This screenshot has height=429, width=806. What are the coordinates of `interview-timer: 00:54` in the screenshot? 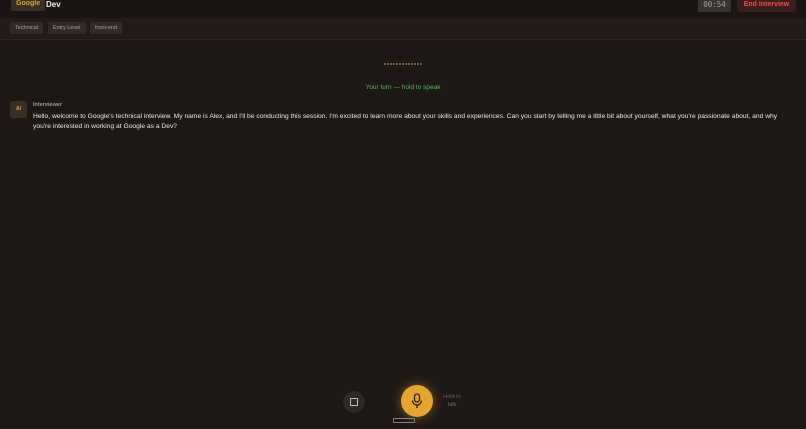 It's located at (714, 6).